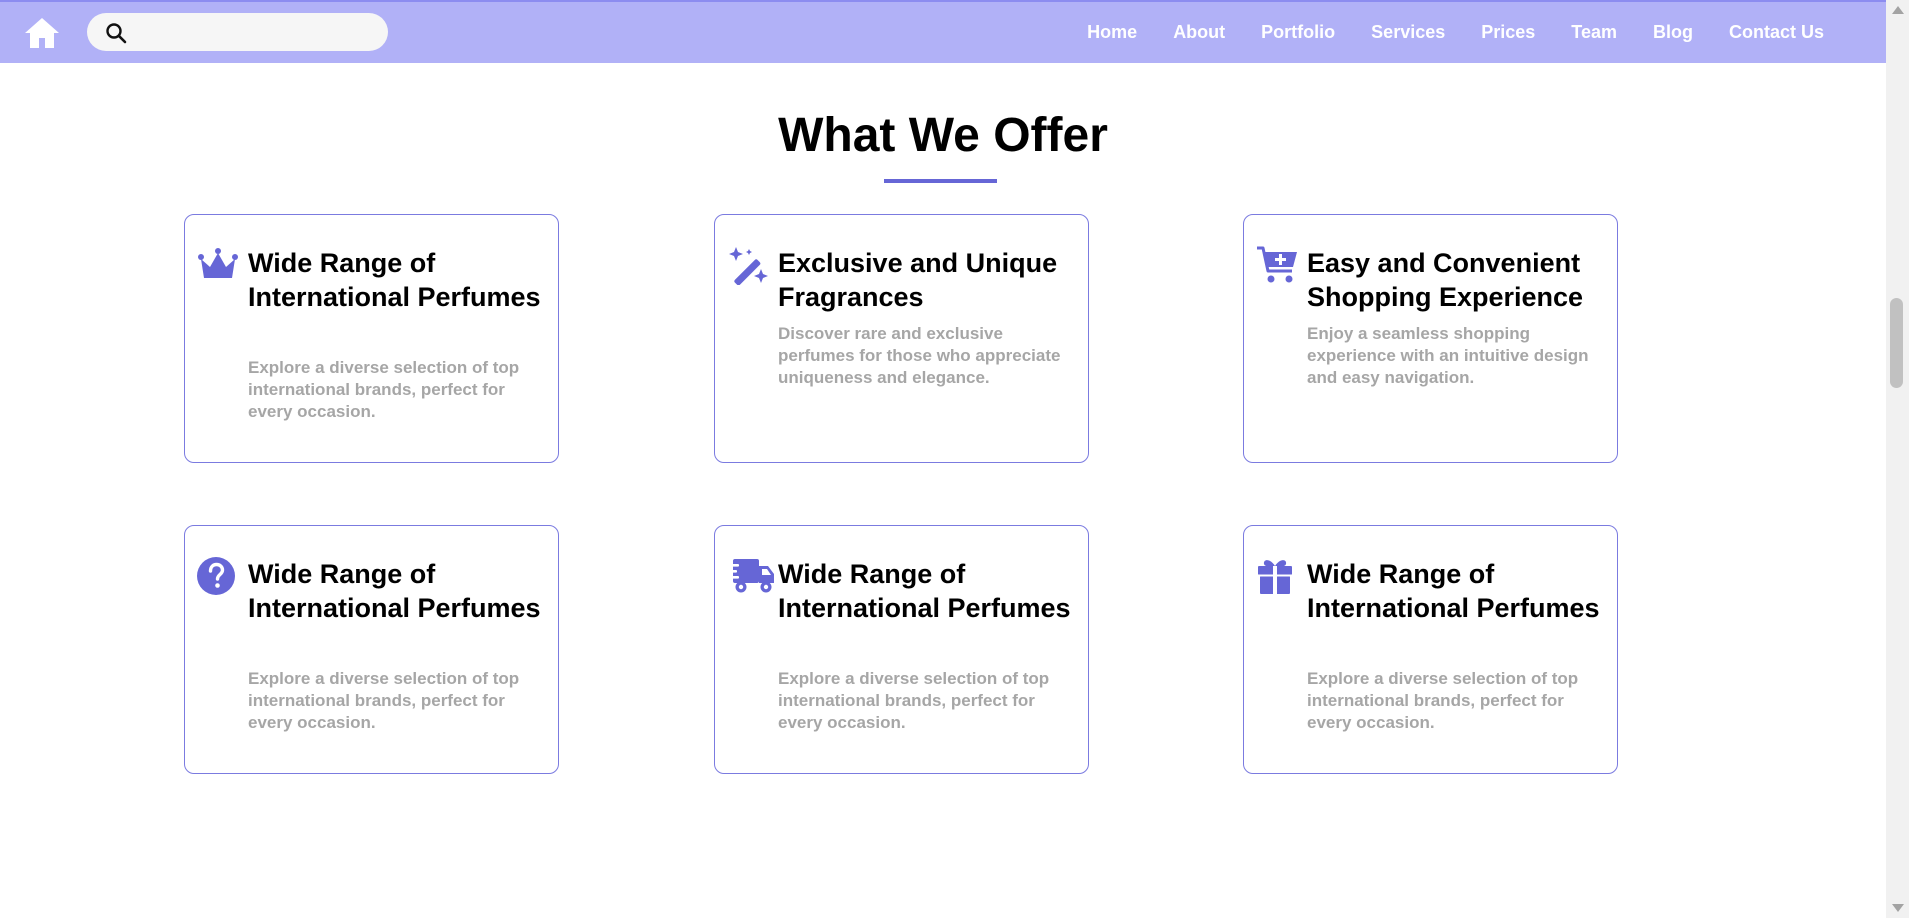  I want to click on question-circle-icon, so click(218, 576).